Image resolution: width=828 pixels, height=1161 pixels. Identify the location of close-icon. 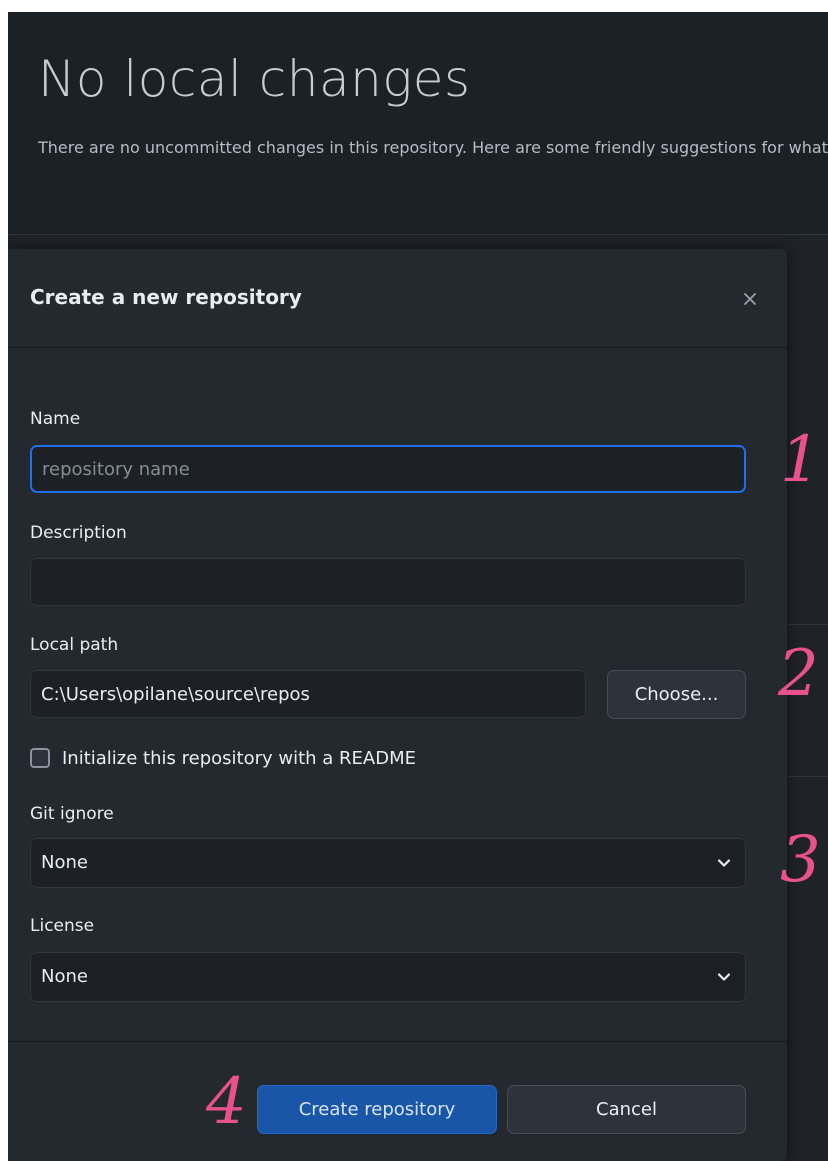
(750, 299).